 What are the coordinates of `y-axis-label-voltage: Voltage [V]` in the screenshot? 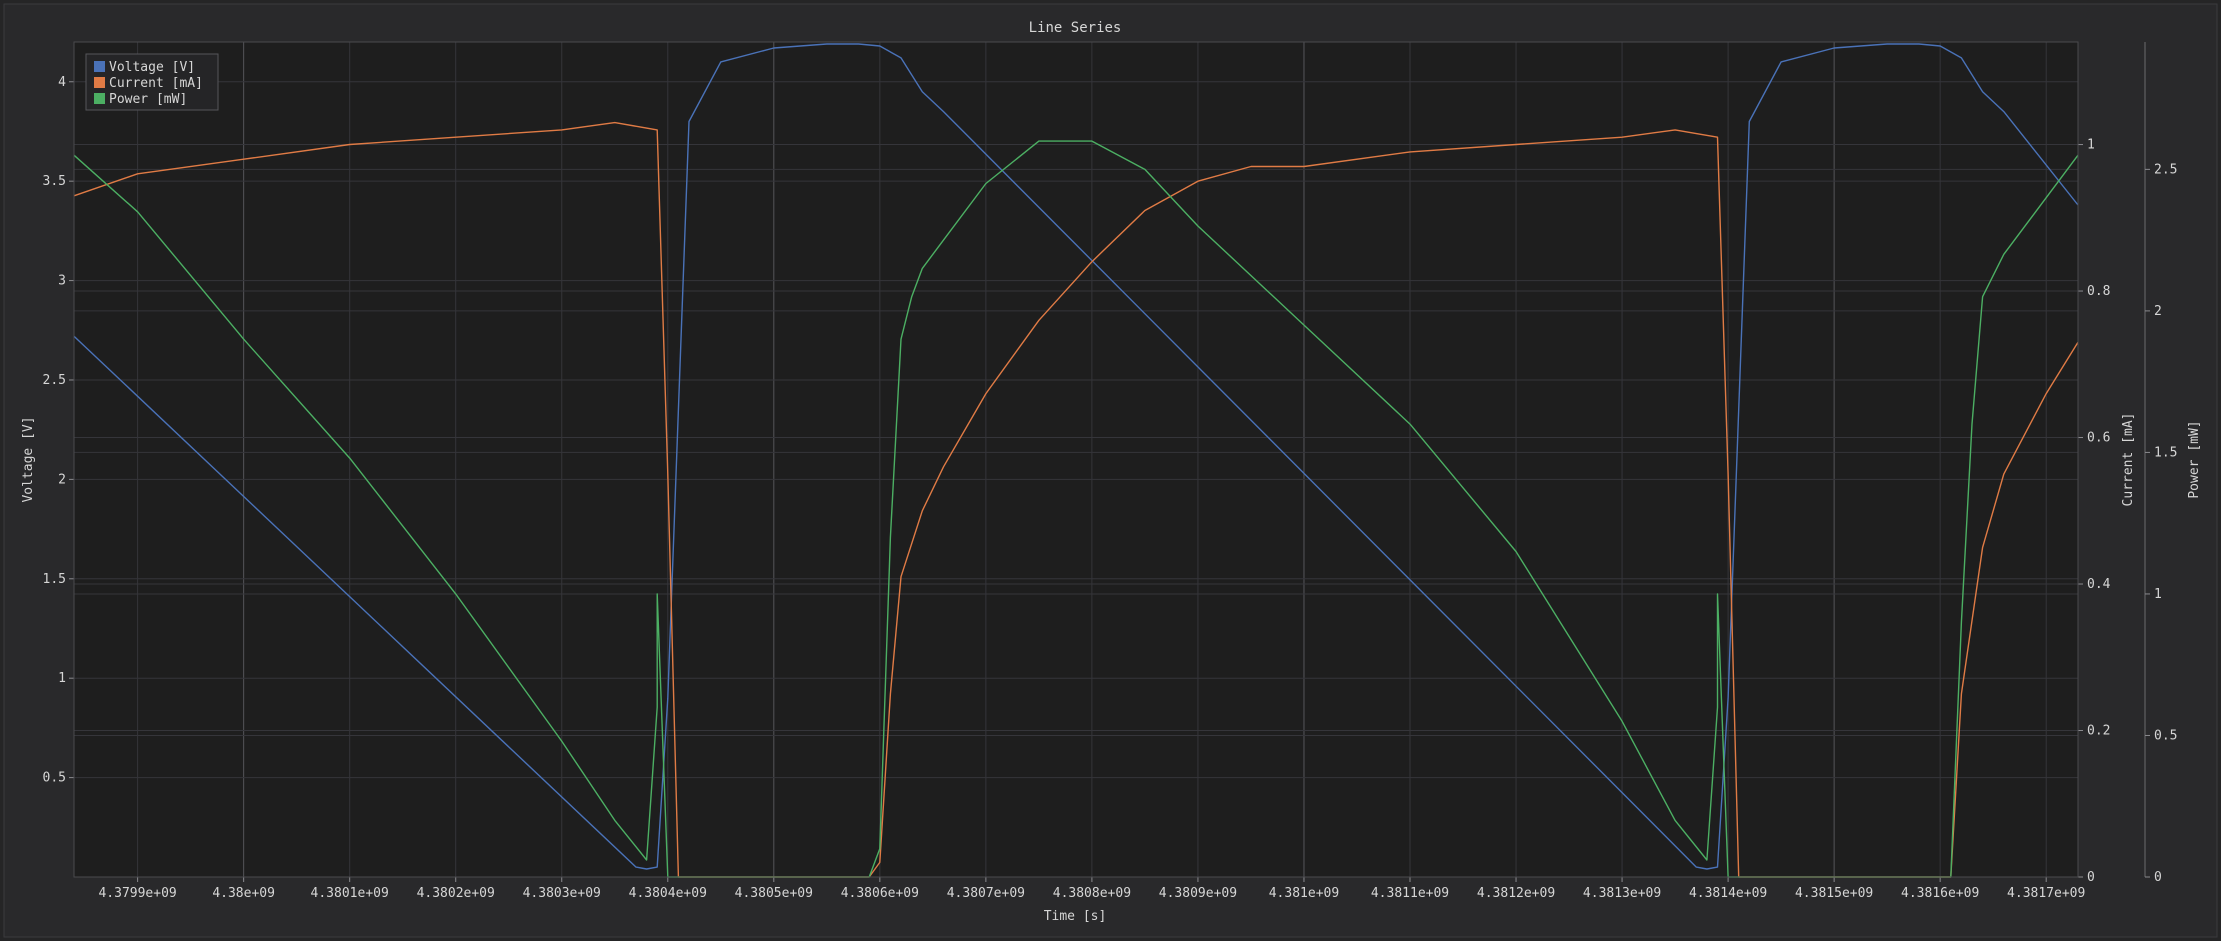 It's located at (28, 459).